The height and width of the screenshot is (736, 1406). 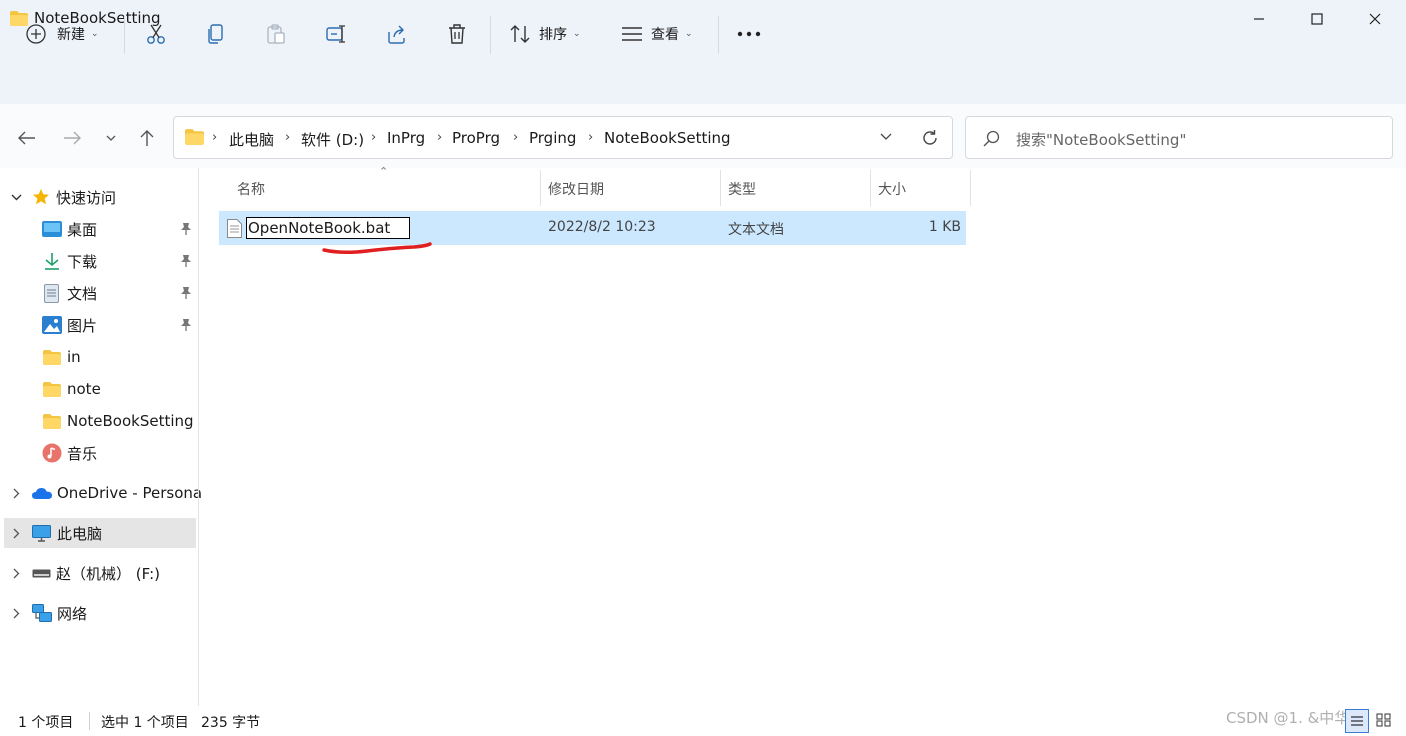 I want to click on details-view-toggle, so click(x=1357, y=721).